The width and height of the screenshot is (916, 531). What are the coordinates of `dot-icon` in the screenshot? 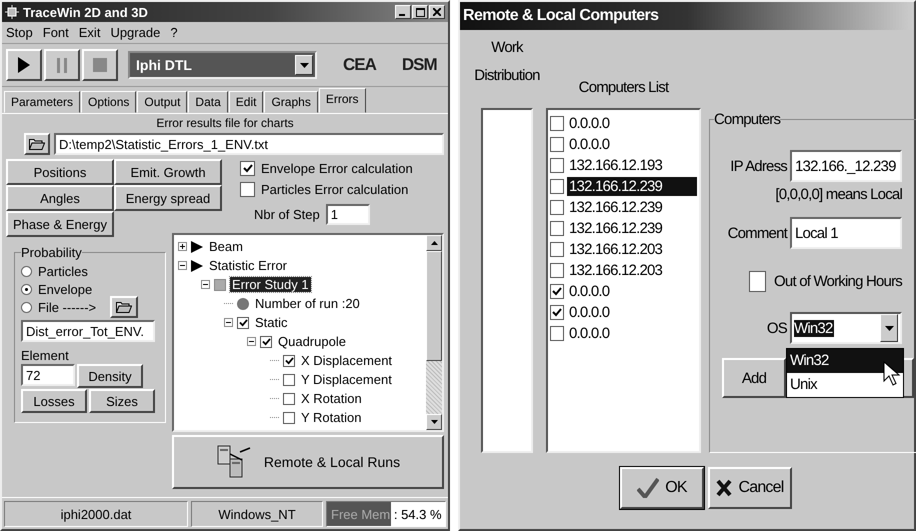 It's located at (243, 304).